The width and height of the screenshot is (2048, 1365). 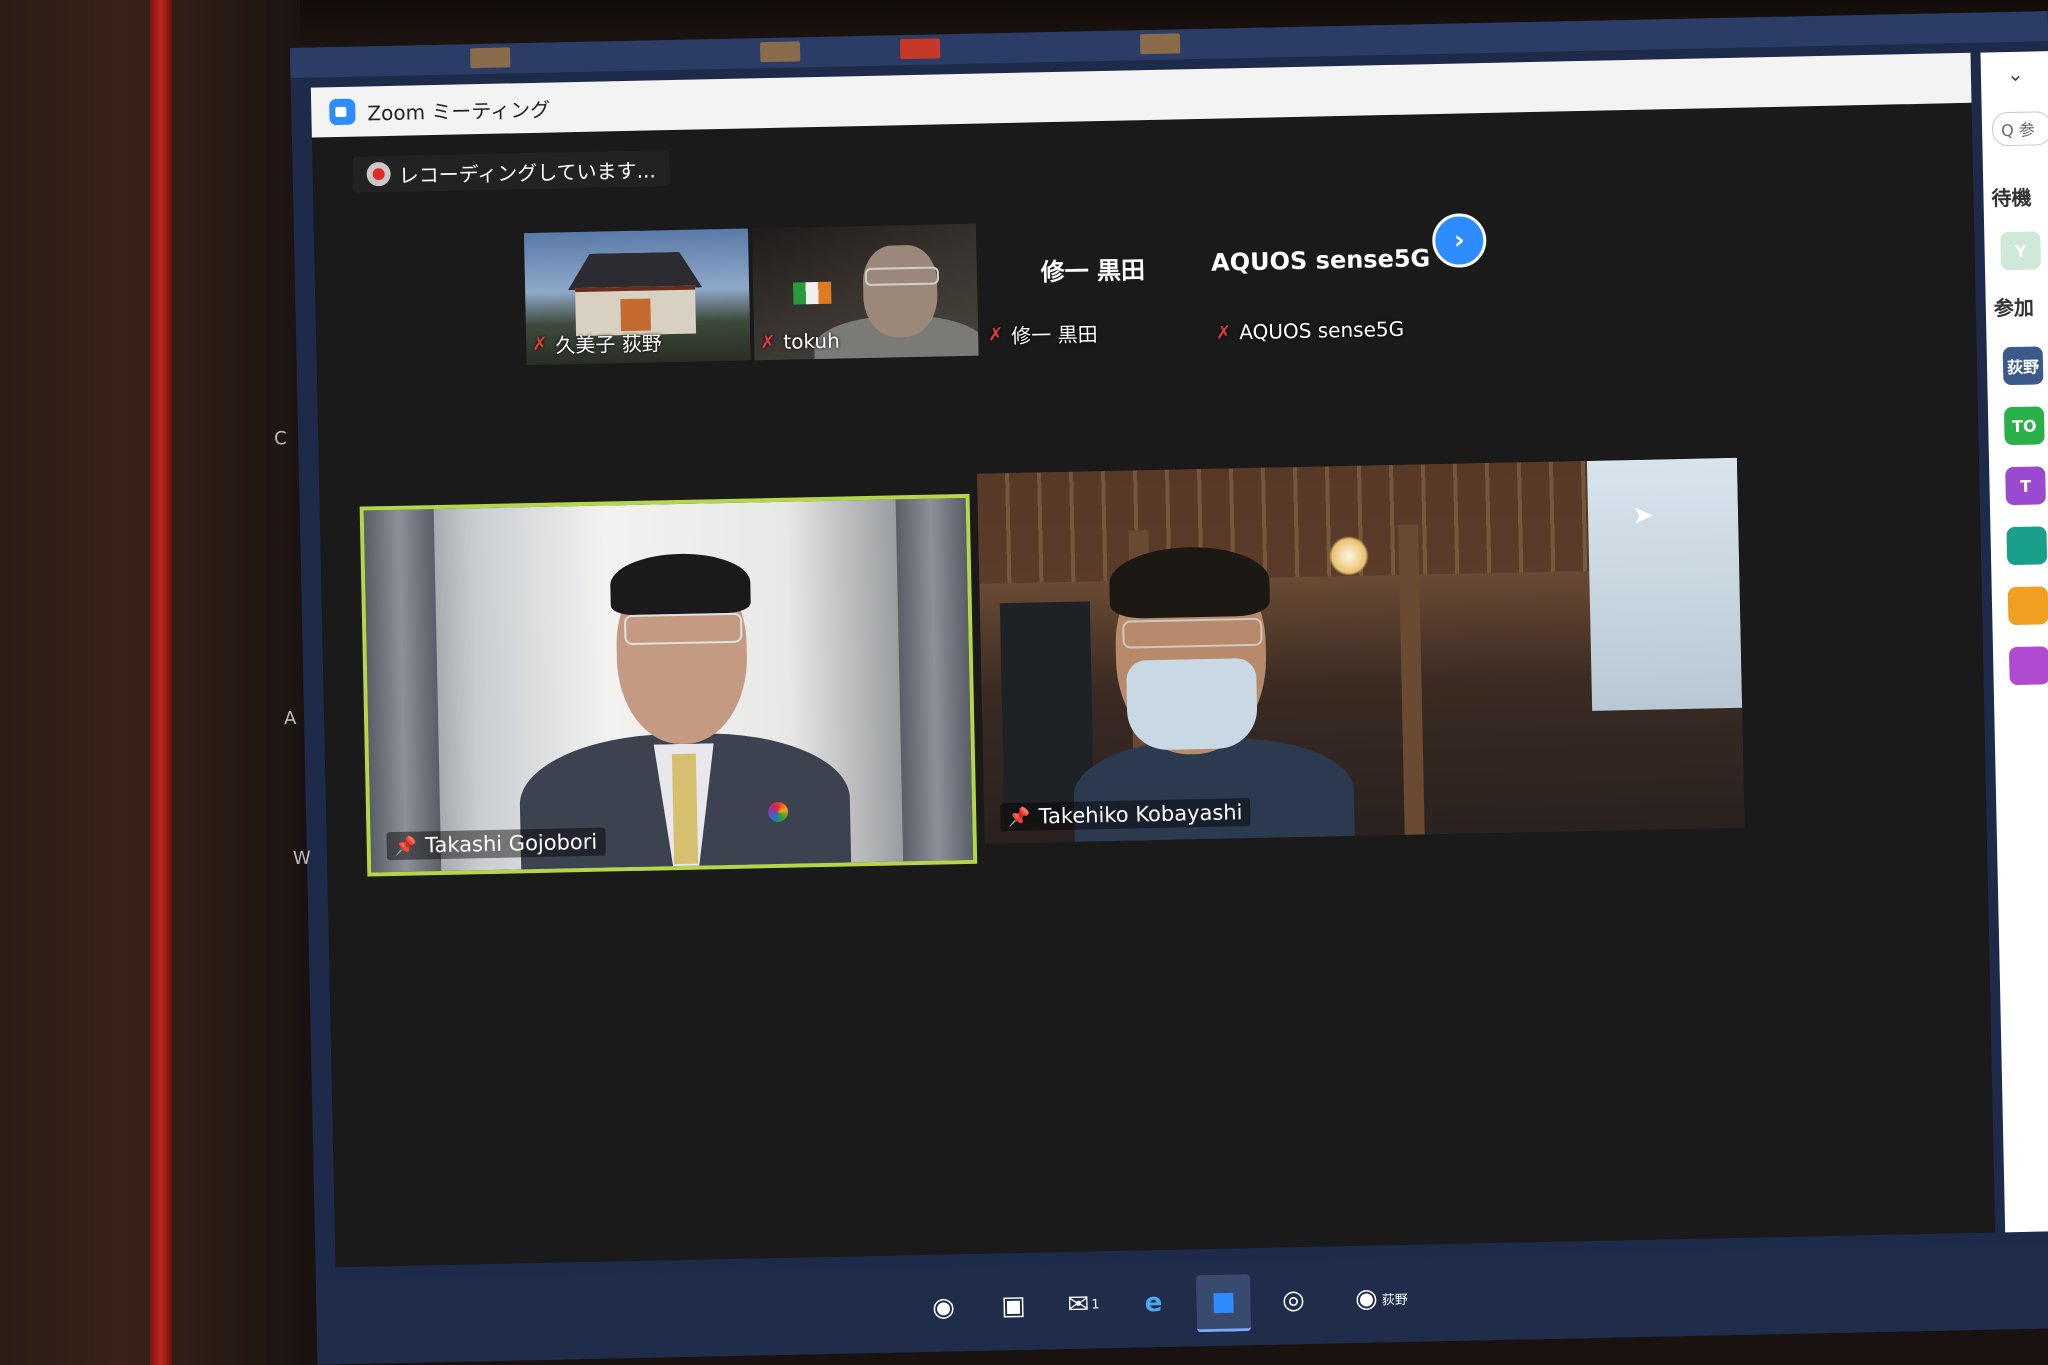 I want to click on speaker-video-tile: 📌 Takashi Gojobori, so click(x=668, y=685).